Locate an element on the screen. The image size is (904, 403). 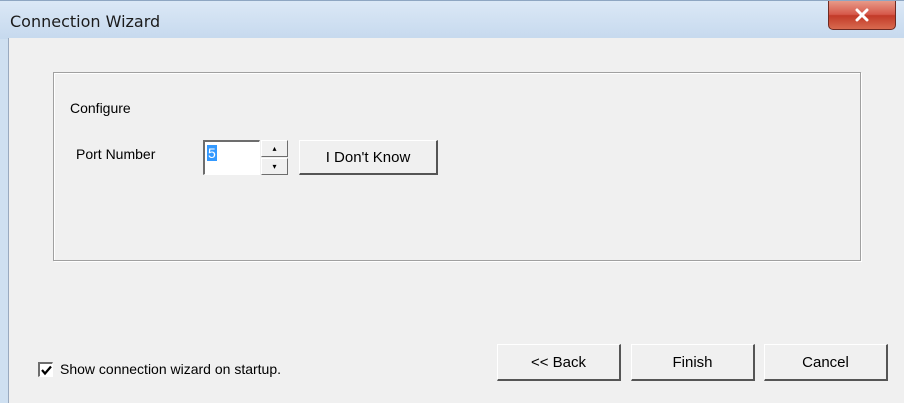
port-number-label: Port Number is located at coordinates (116, 154).